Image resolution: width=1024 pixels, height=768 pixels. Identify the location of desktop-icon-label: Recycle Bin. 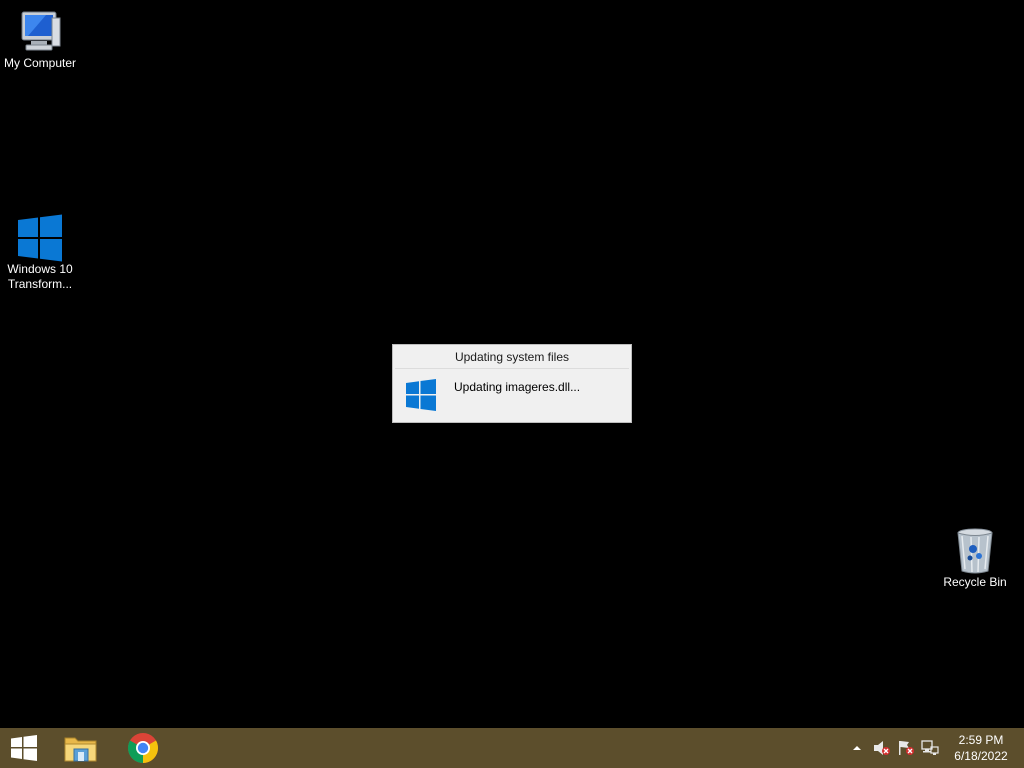
(975, 582).